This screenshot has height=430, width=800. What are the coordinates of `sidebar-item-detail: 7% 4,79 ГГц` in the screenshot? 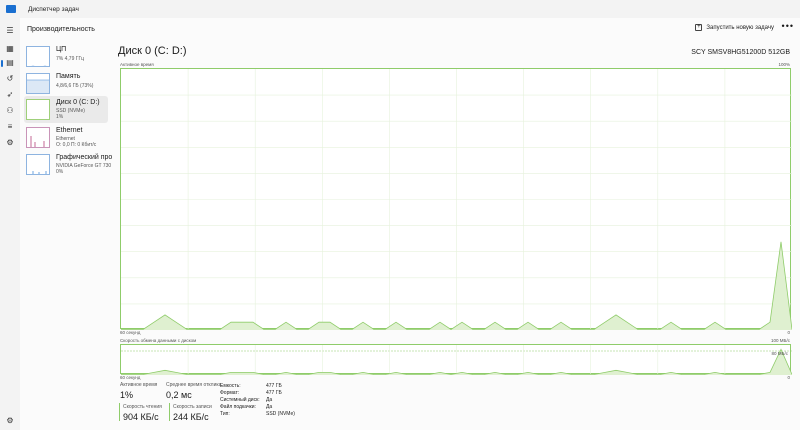 It's located at (70, 59).